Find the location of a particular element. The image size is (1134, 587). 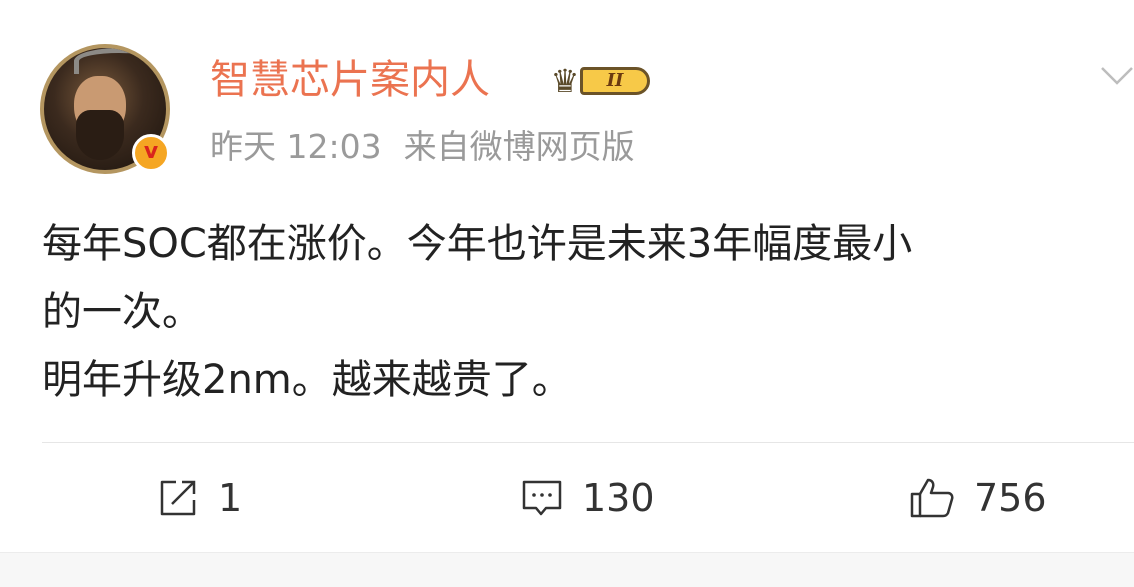

post-text-line: 每年SOC都在涨价。今年也许是未来3年幅度最小 is located at coordinates (477, 244).